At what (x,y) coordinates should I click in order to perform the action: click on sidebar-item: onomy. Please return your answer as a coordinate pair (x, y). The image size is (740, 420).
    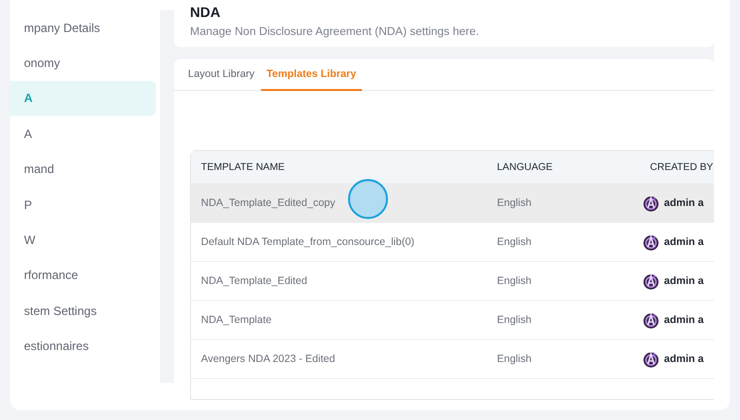
    Looking at the image, I should click on (83, 63).